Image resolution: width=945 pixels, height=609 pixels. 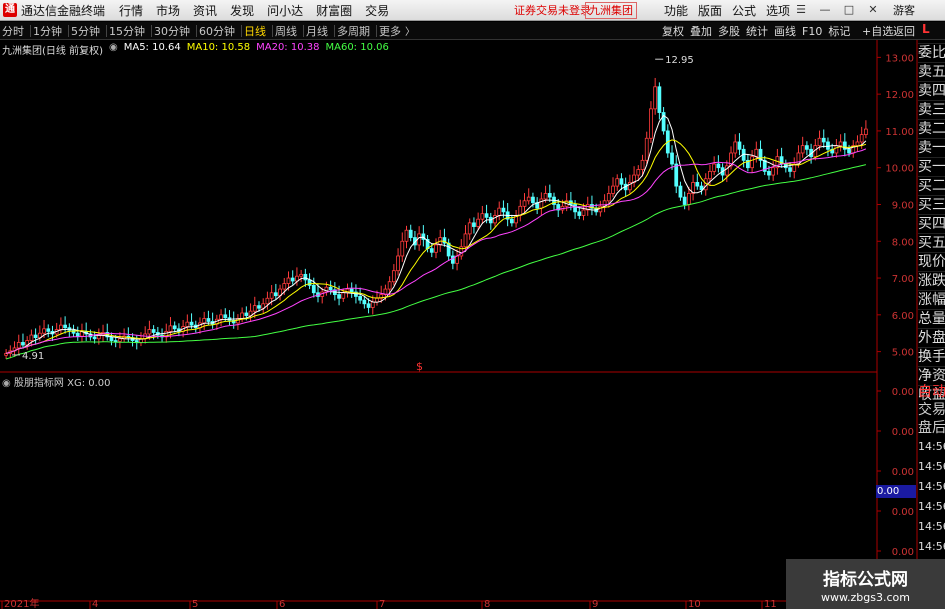 What do you see at coordinates (552, 10) in the screenshot?
I see `login-status: 证券交易未登录` at bounding box center [552, 10].